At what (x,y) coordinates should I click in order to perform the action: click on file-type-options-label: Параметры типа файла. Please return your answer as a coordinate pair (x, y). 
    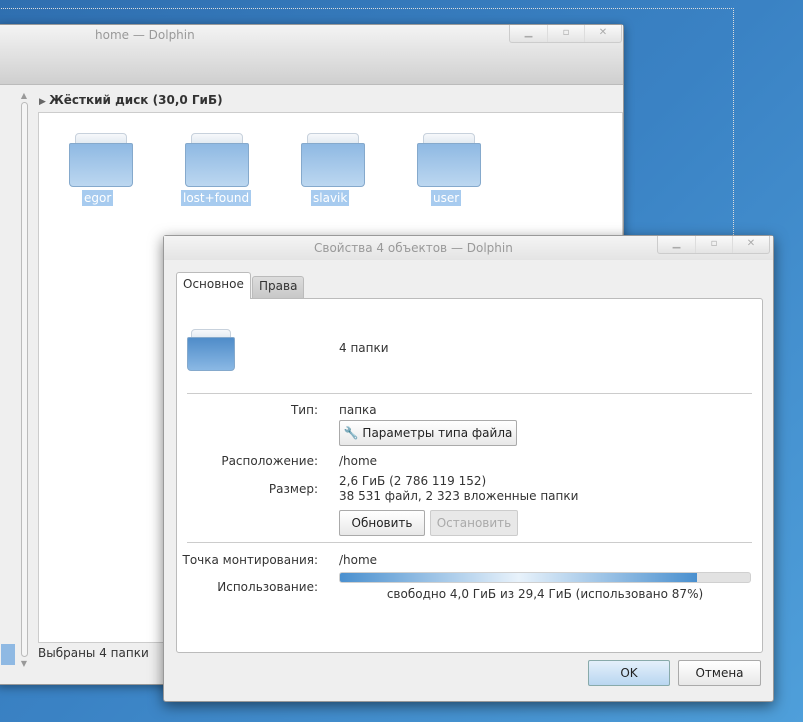
    Looking at the image, I should click on (437, 433).